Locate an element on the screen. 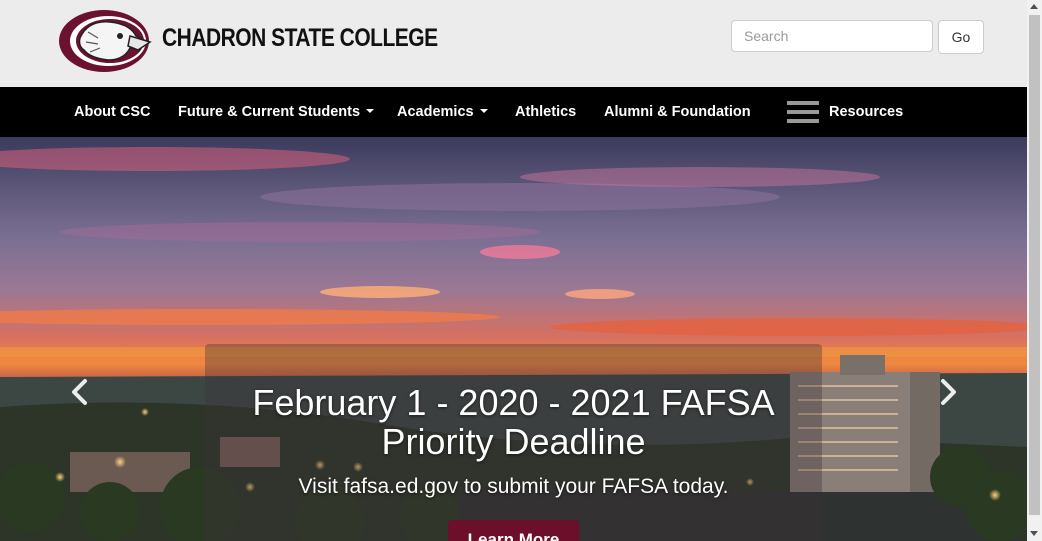 The width and height of the screenshot is (1042, 541). brand-name: CHADRON STATE COLLEGE is located at coordinates (300, 38).